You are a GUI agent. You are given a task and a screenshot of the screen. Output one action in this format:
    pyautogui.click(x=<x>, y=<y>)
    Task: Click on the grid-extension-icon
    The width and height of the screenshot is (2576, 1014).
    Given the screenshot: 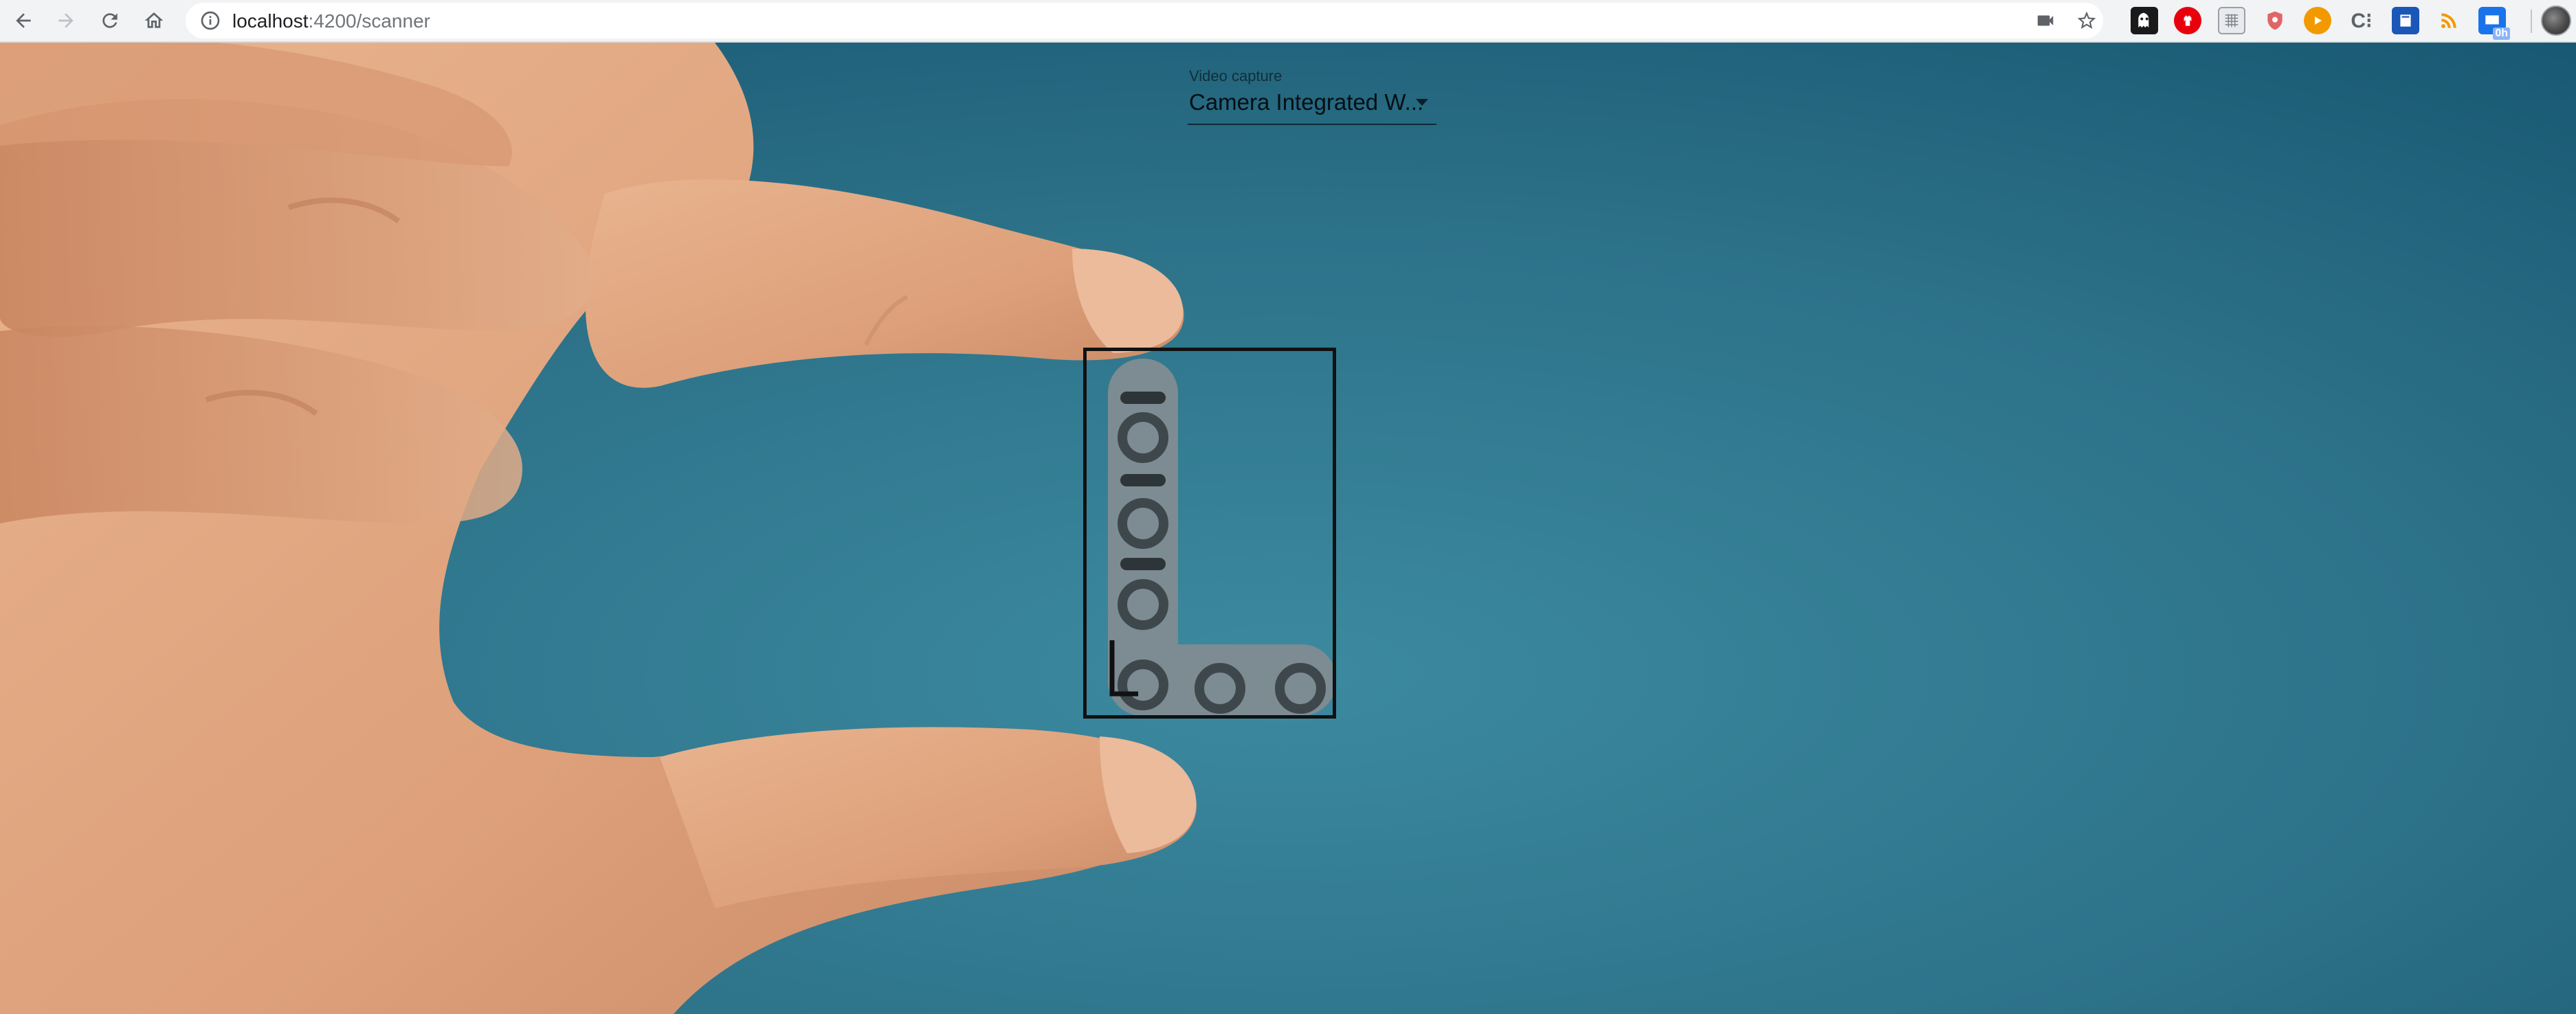 What is the action you would take?
    pyautogui.click(x=2231, y=21)
    